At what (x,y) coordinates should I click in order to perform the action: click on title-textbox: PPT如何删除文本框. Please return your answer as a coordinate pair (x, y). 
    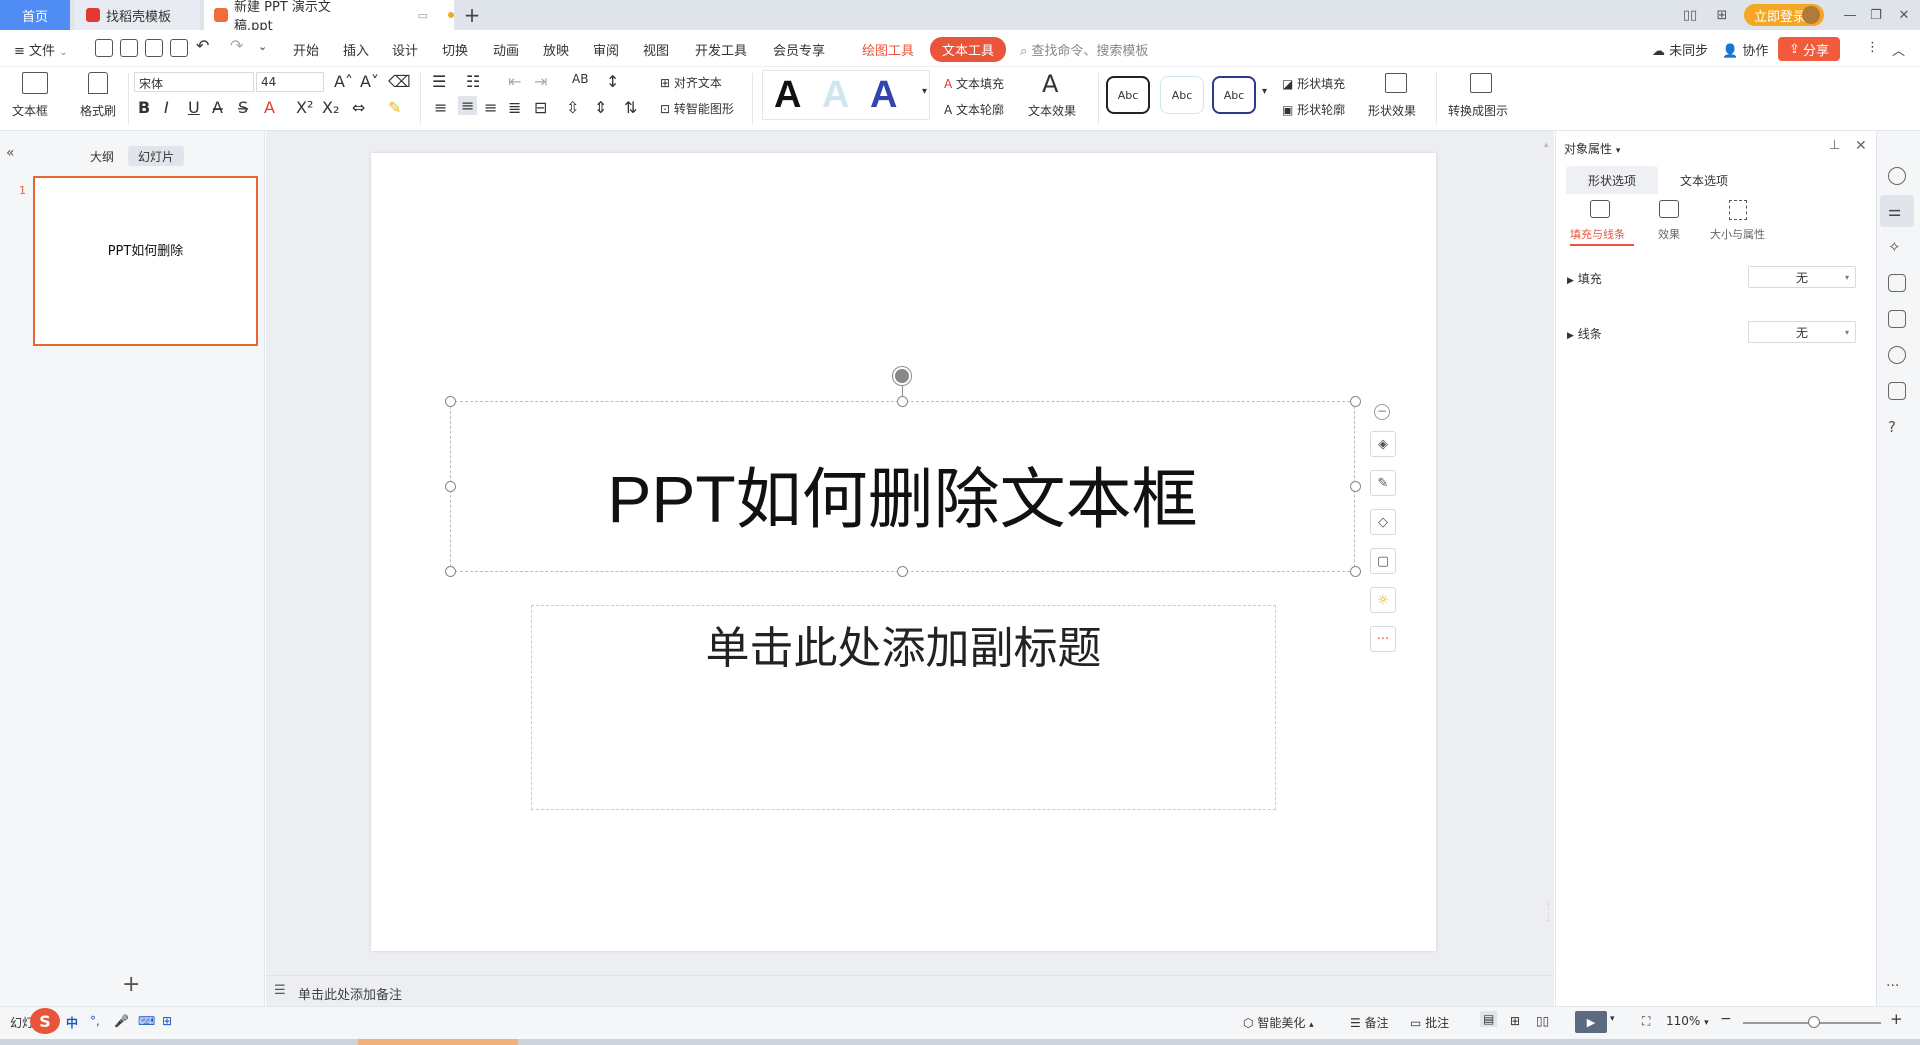
    Looking at the image, I should click on (902, 486).